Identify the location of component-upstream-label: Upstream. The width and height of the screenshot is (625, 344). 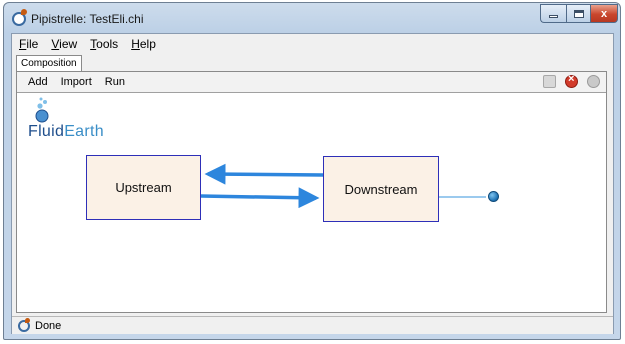
(143, 187).